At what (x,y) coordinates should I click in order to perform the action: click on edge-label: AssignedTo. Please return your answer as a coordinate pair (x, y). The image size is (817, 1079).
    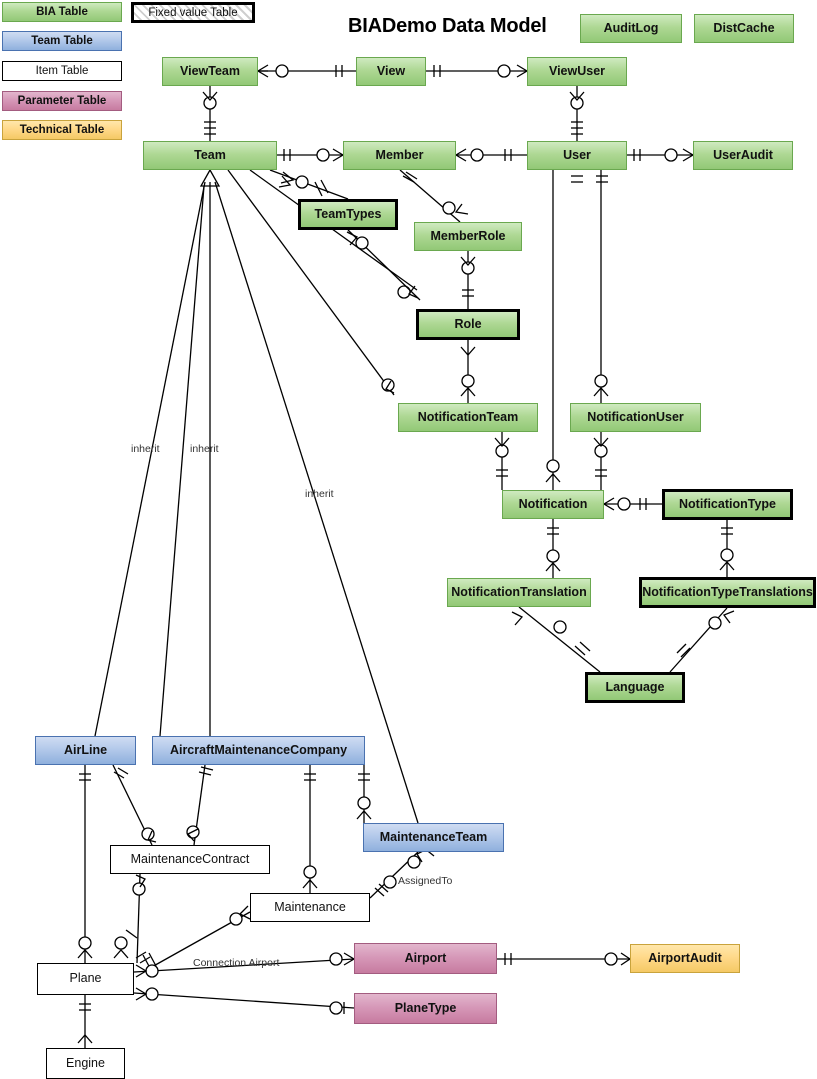
    Looking at the image, I should click on (425, 881).